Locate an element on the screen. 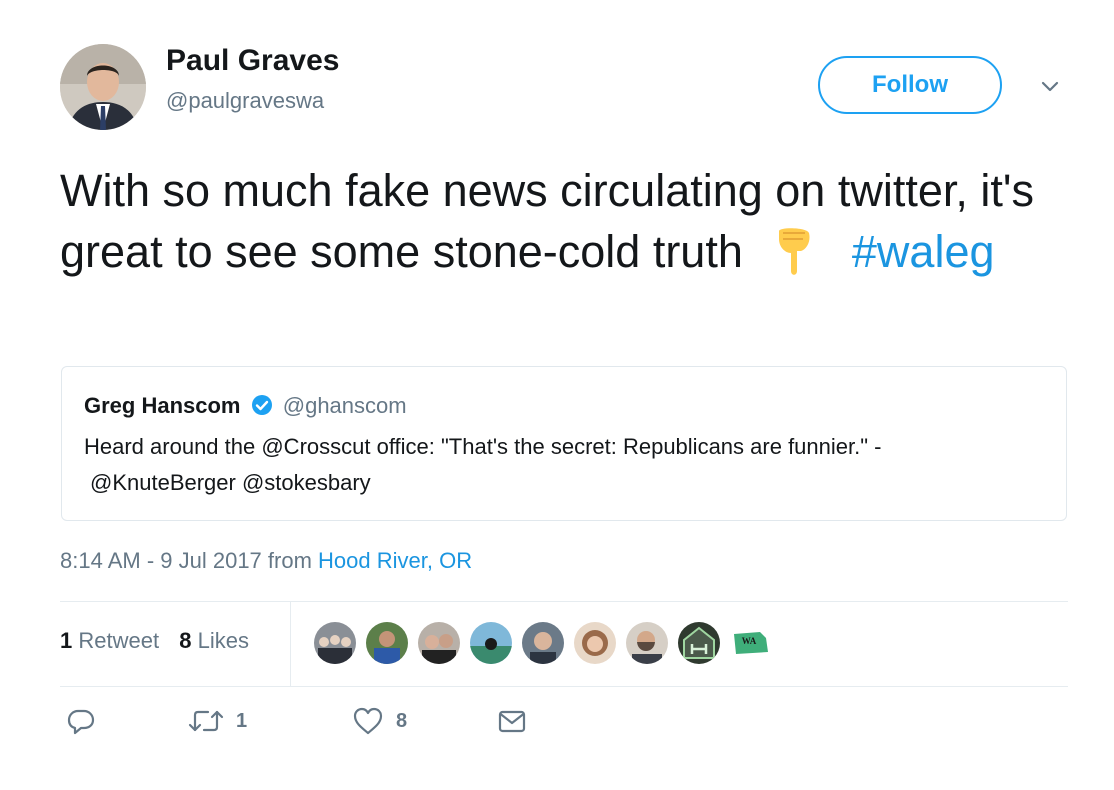 This screenshot has height=790, width=1114. reply-icon is located at coordinates (81, 722).